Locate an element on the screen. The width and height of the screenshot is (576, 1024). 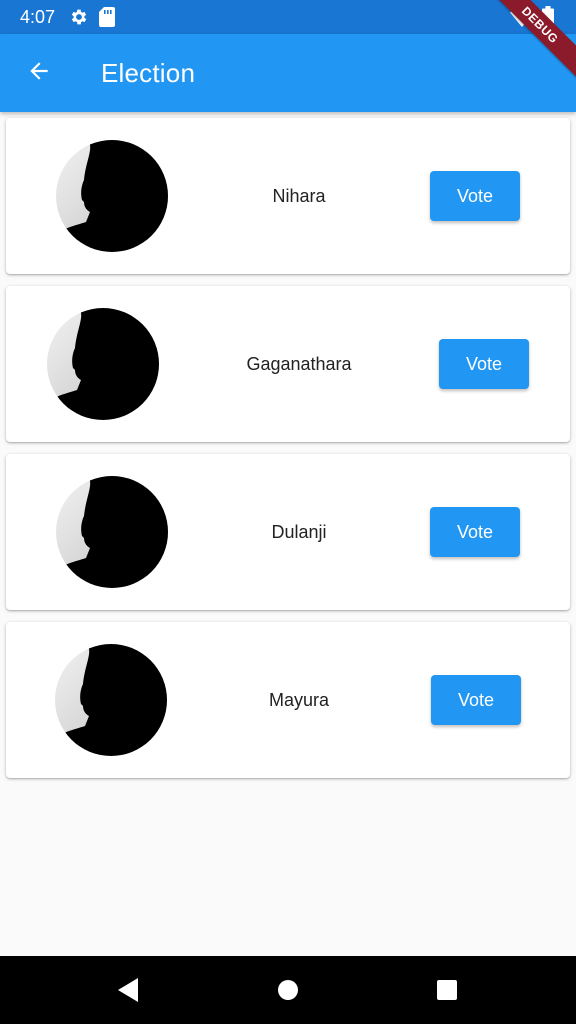
candidate-card: Nihara Vote is located at coordinates (288, 196).